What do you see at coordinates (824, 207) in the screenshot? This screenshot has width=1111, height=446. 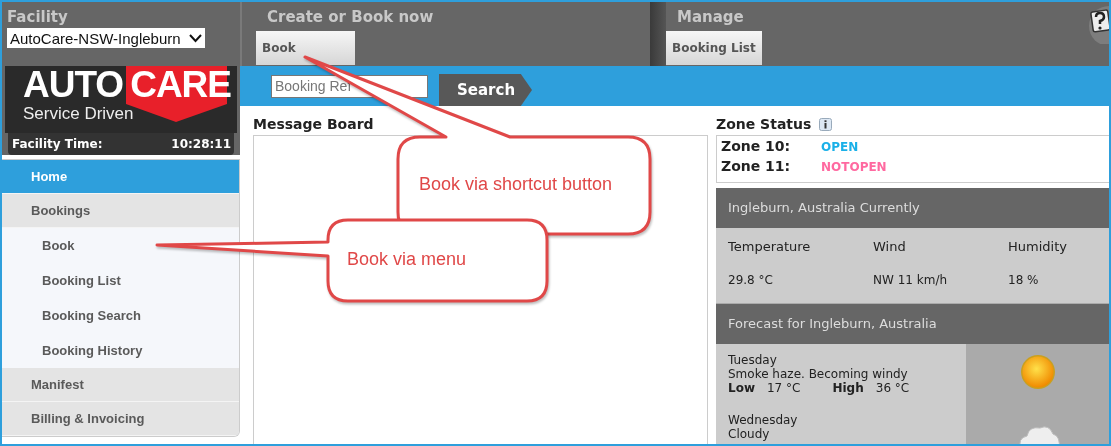 I see `weather-header: Ingleburn, Australia Currently` at bounding box center [824, 207].